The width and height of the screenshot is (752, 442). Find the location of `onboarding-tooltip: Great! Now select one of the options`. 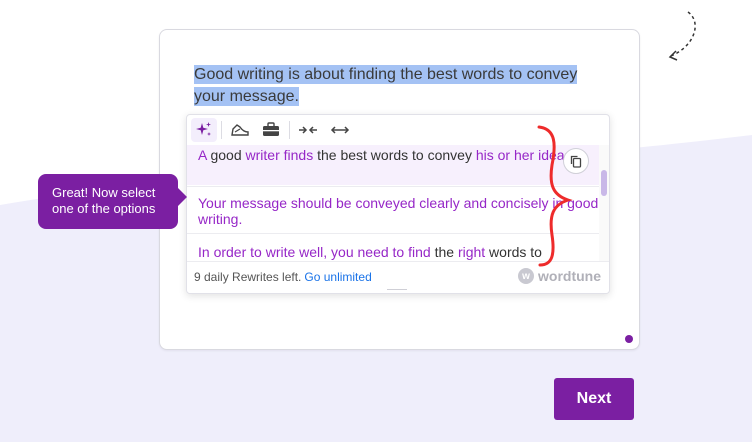

onboarding-tooltip: Great! Now select one of the options is located at coordinates (108, 201).